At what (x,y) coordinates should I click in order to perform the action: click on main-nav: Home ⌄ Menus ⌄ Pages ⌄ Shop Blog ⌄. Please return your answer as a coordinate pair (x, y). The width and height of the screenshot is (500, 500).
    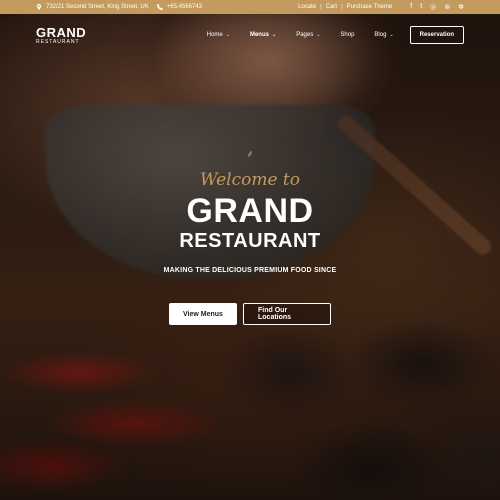
    Looking at the image, I should click on (300, 35).